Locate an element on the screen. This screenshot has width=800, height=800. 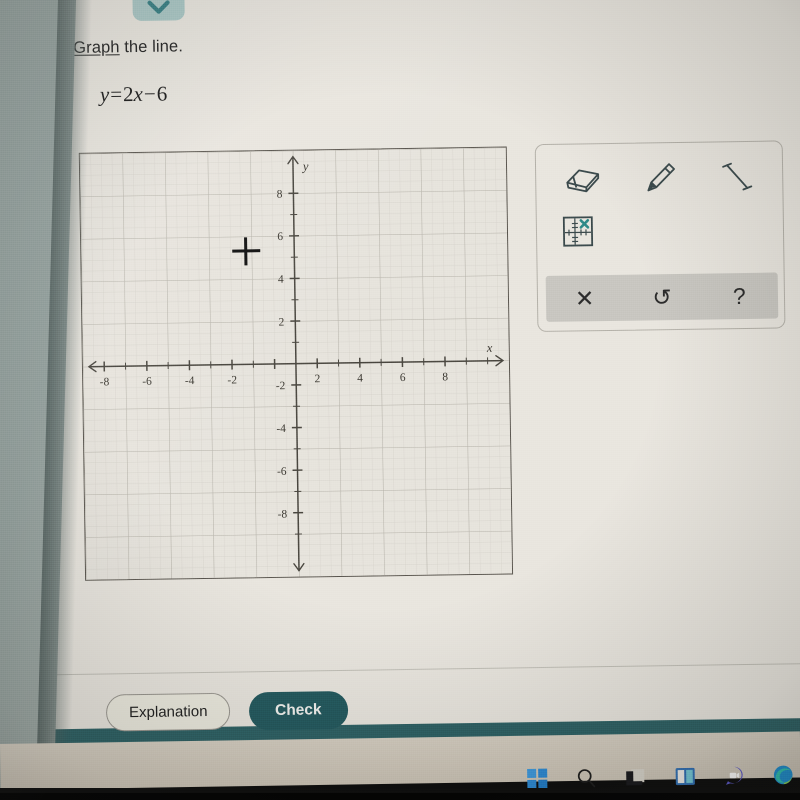
chevron-down-icon is located at coordinates (158, 7).